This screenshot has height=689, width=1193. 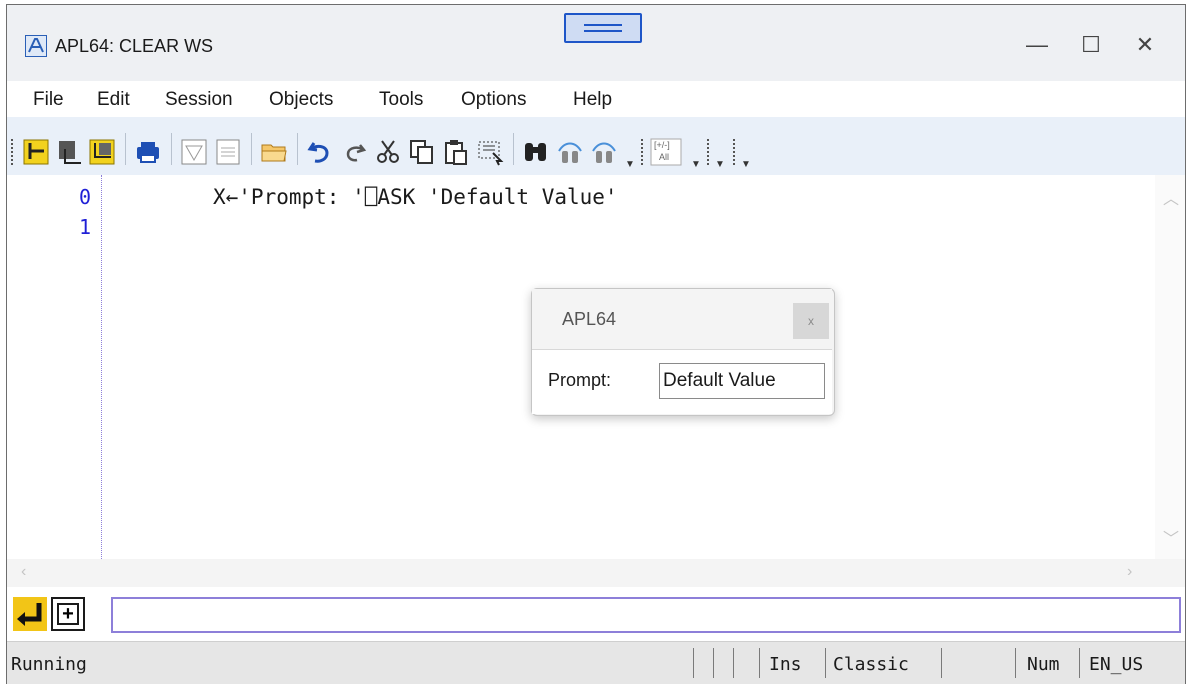 What do you see at coordinates (113, 100) in the screenshot?
I see `menu-edit: Edit` at bounding box center [113, 100].